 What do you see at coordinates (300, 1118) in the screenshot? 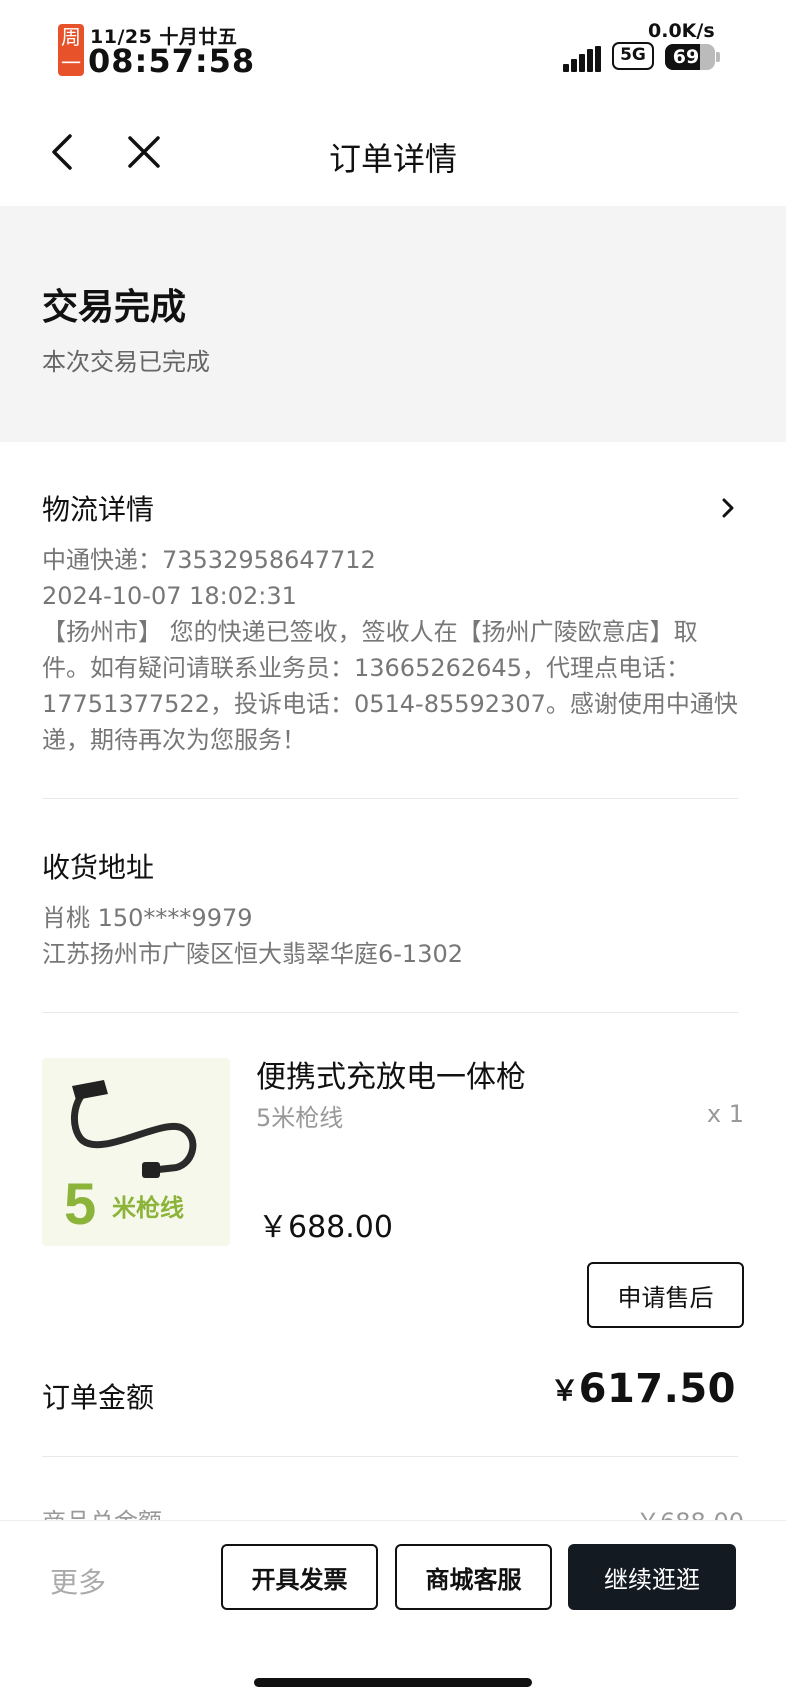
I see `product-spec: 5米枪线` at bounding box center [300, 1118].